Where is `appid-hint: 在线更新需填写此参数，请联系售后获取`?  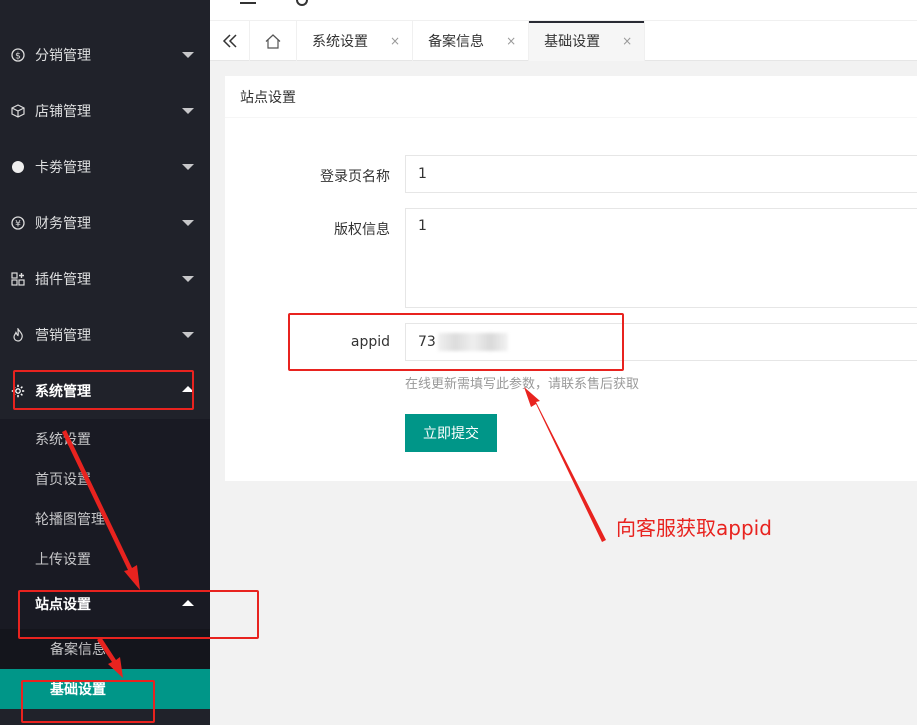 appid-hint: 在线更新需填写此参数，请联系售后获取 is located at coordinates (522, 384).